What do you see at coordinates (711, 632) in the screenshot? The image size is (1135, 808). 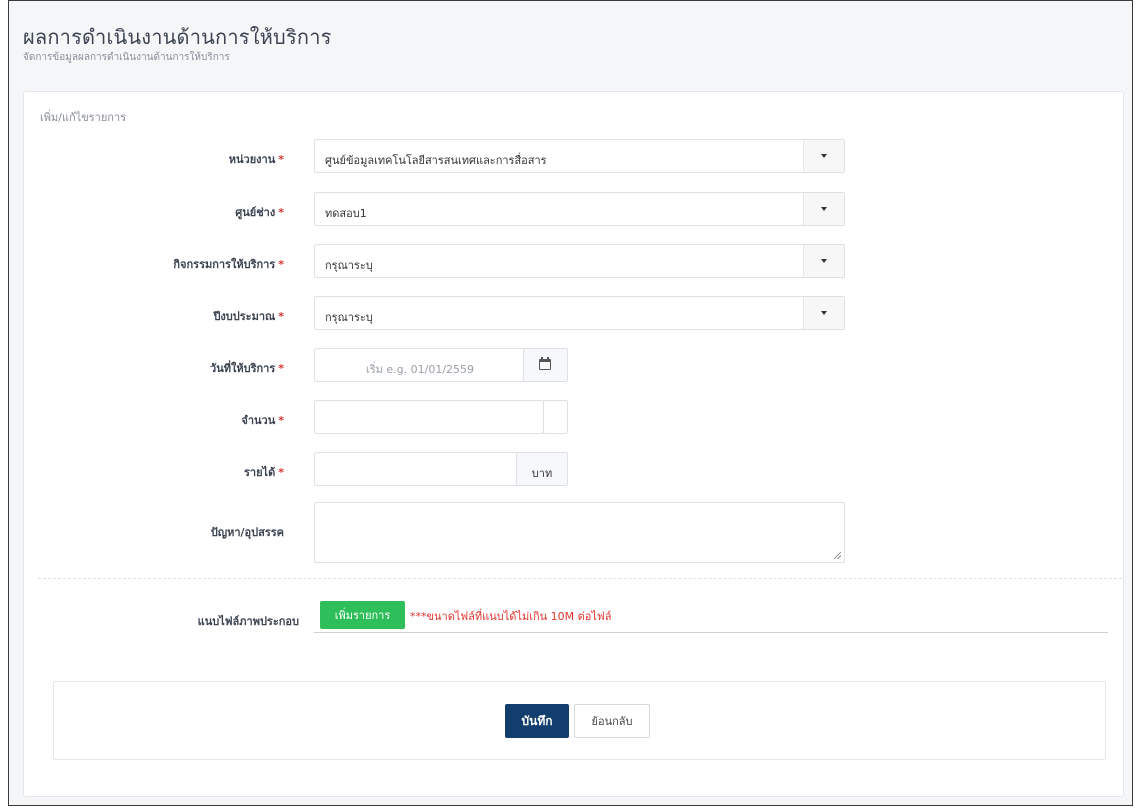 I see `attachment-underline` at bounding box center [711, 632].